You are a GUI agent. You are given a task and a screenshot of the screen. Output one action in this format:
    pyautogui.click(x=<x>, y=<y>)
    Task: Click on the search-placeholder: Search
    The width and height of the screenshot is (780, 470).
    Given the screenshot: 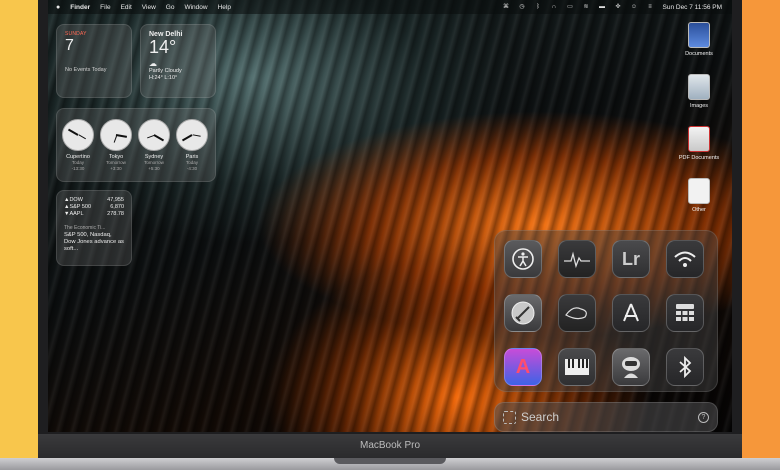 What is the action you would take?
    pyautogui.click(x=540, y=417)
    